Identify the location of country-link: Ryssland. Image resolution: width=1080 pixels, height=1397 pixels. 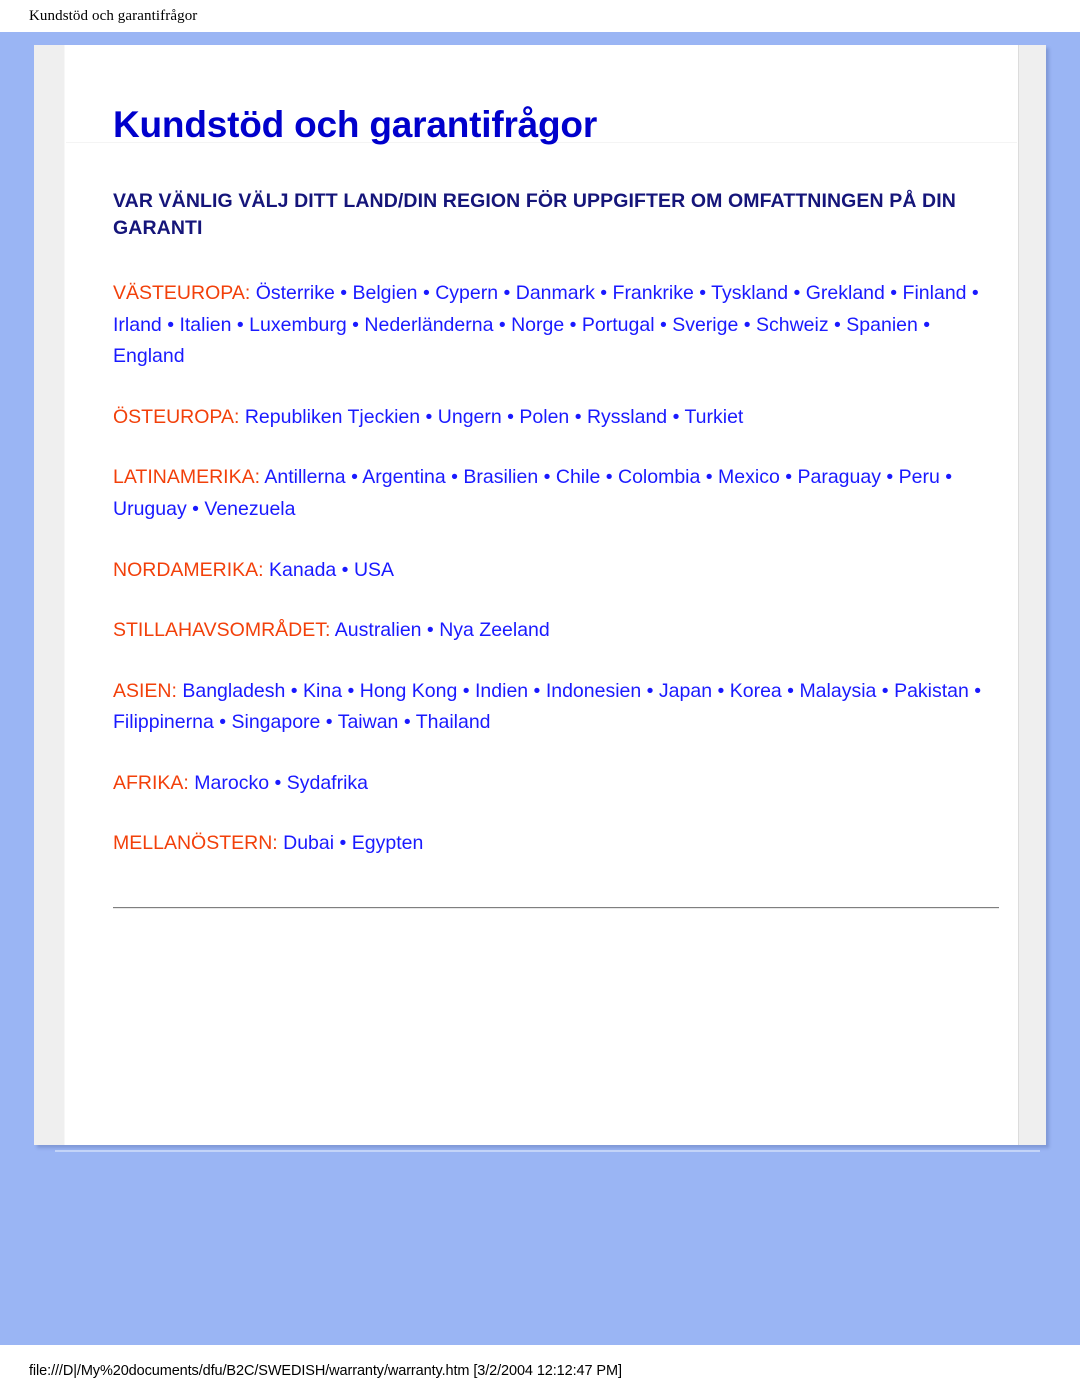
(627, 417).